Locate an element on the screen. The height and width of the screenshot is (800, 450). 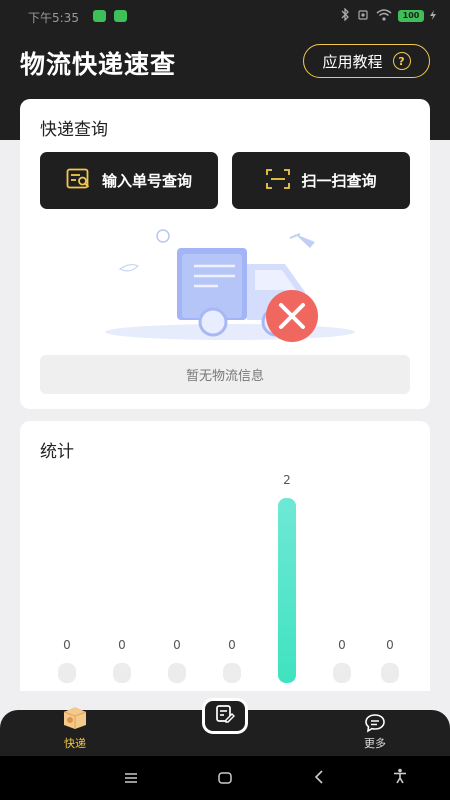
nav-back-button is located at coordinates (319, 778).